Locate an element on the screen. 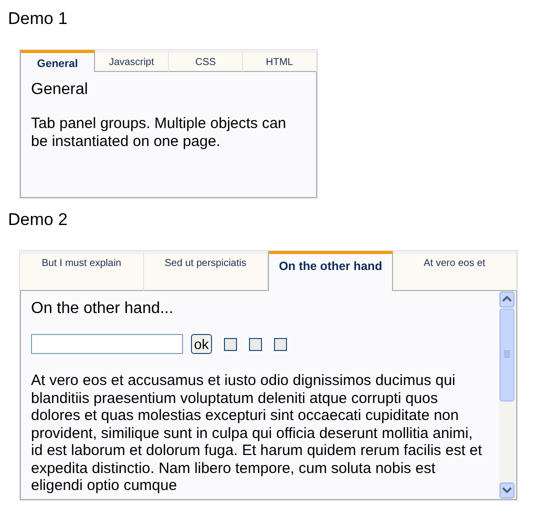 This screenshot has width=539, height=526. tab: CSS is located at coordinates (206, 61).